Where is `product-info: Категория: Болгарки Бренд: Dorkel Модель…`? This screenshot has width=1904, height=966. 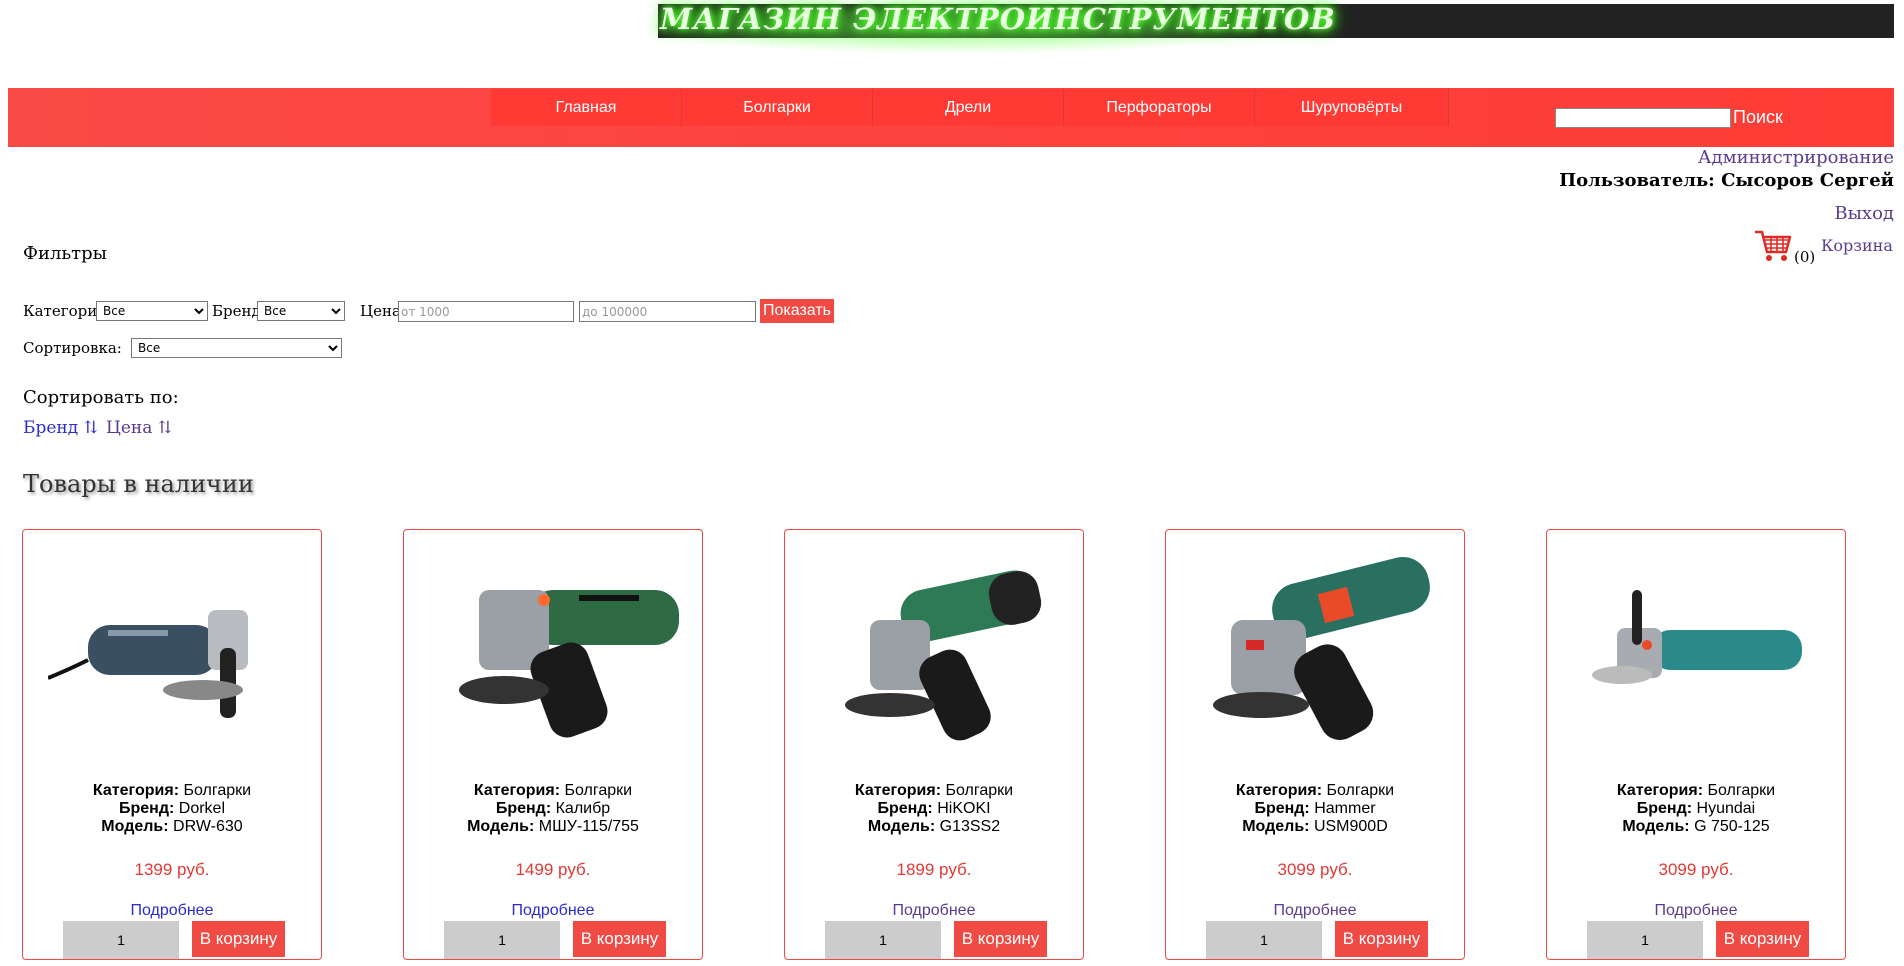 product-info: Категория: Болгарки Бренд: Dorkel Модель… is located at coordinates (172, 808).